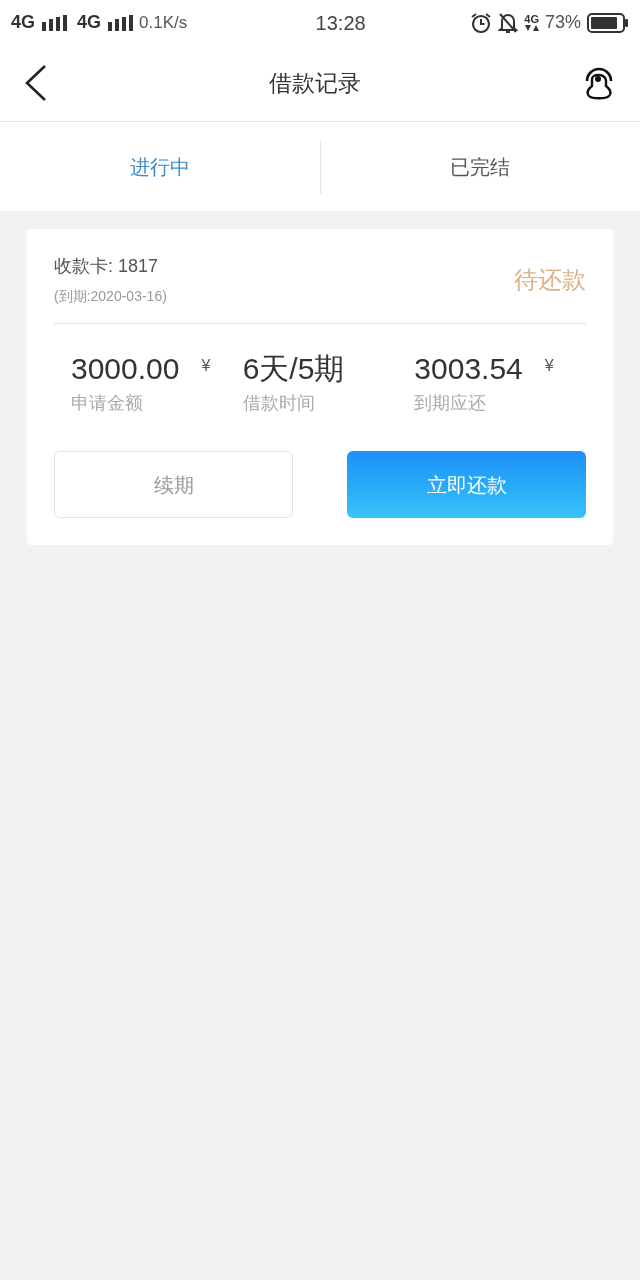 Image resolution: width=640 pixels, height=1280 pixels. What do you see at coordinates (531, 28) in the screenshot?
I see `data-arrows-icon` at bounding box center [531, 28].